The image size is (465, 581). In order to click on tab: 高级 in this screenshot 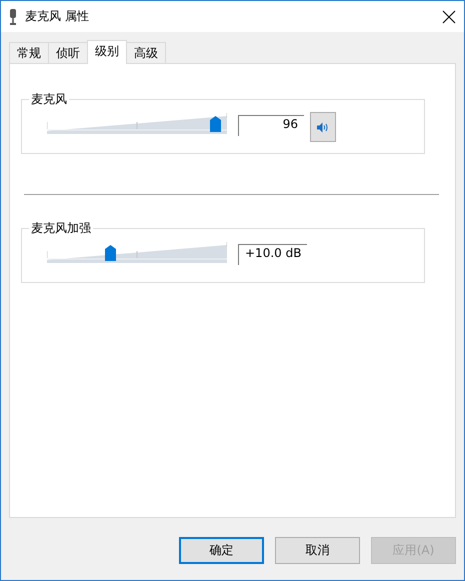, I will do `click(146, 52)`.